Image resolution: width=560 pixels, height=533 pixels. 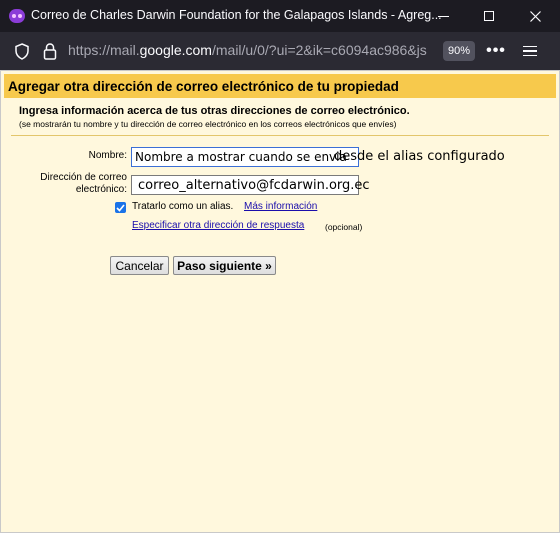 I want to click on minimize-icon, so click(x=443, y=16).